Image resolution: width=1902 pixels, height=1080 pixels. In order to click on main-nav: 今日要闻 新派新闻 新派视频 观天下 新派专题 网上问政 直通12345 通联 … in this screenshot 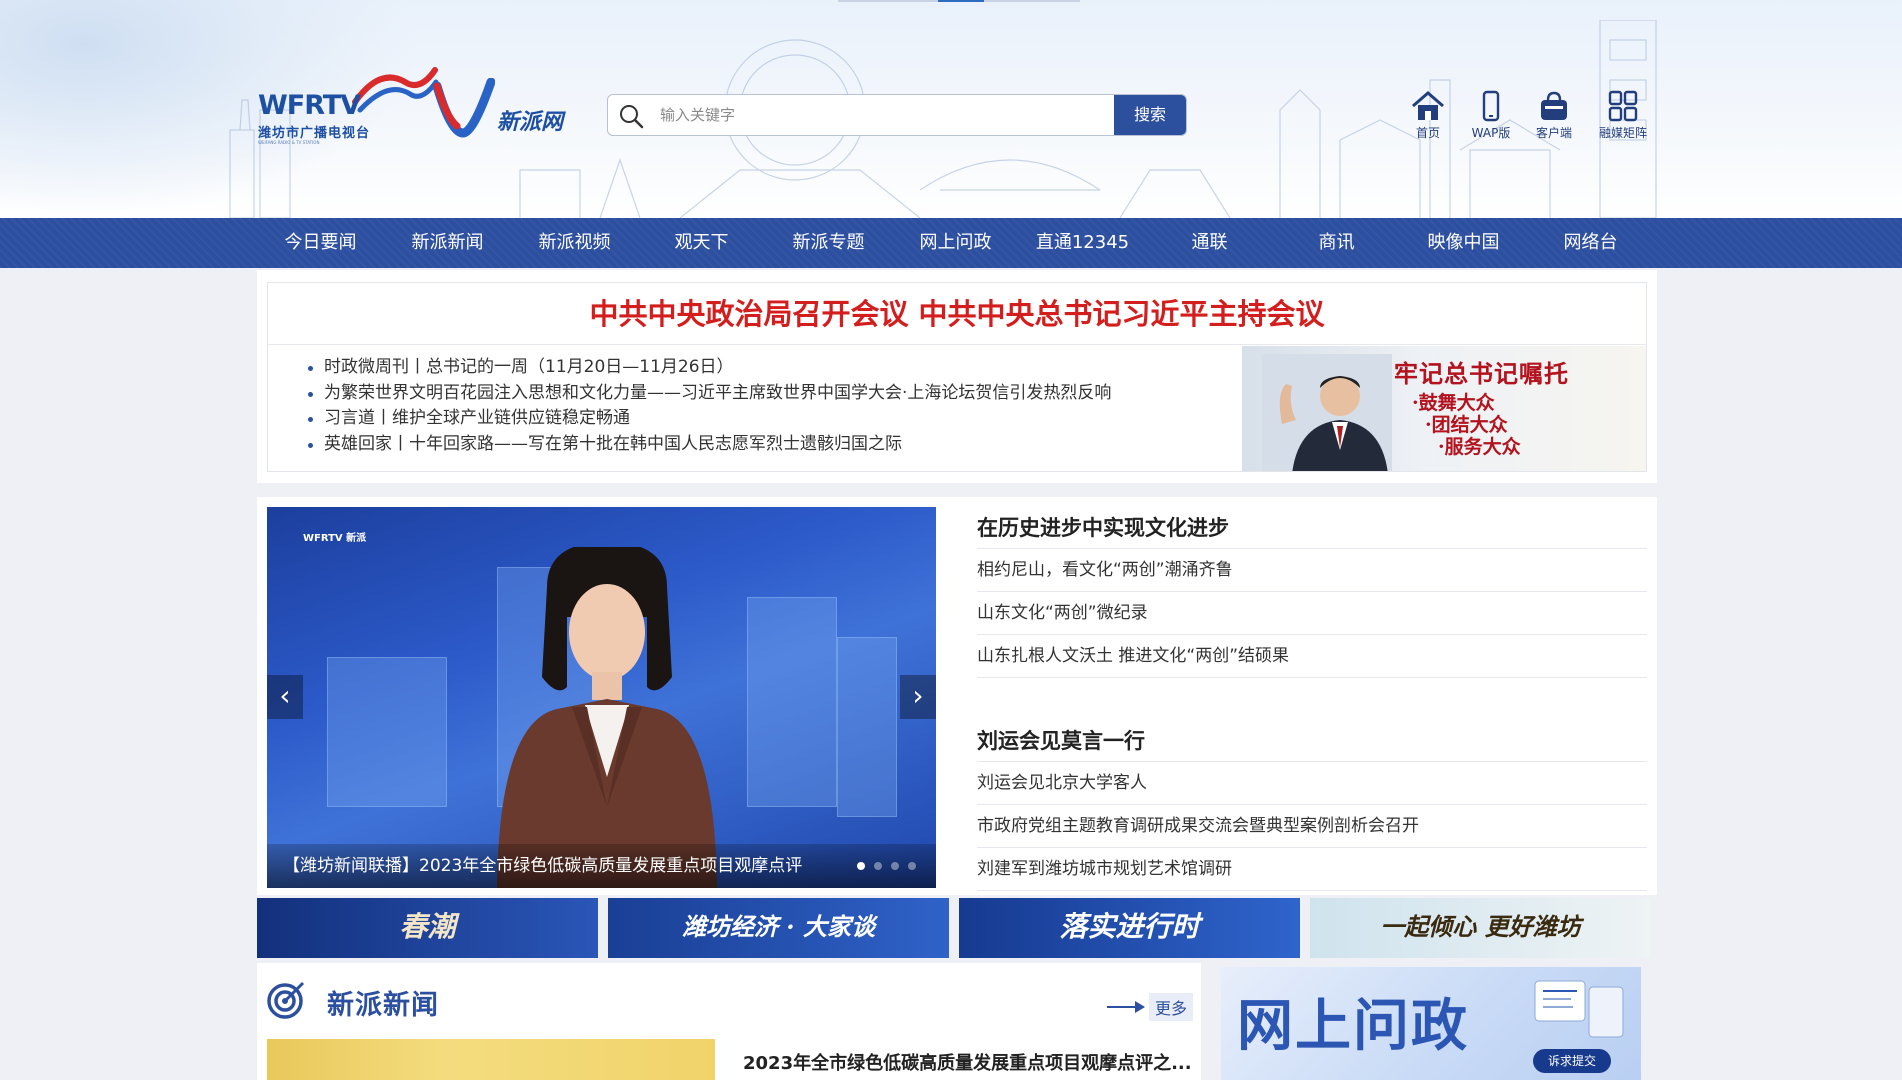, I will do `click(951, 243)`.